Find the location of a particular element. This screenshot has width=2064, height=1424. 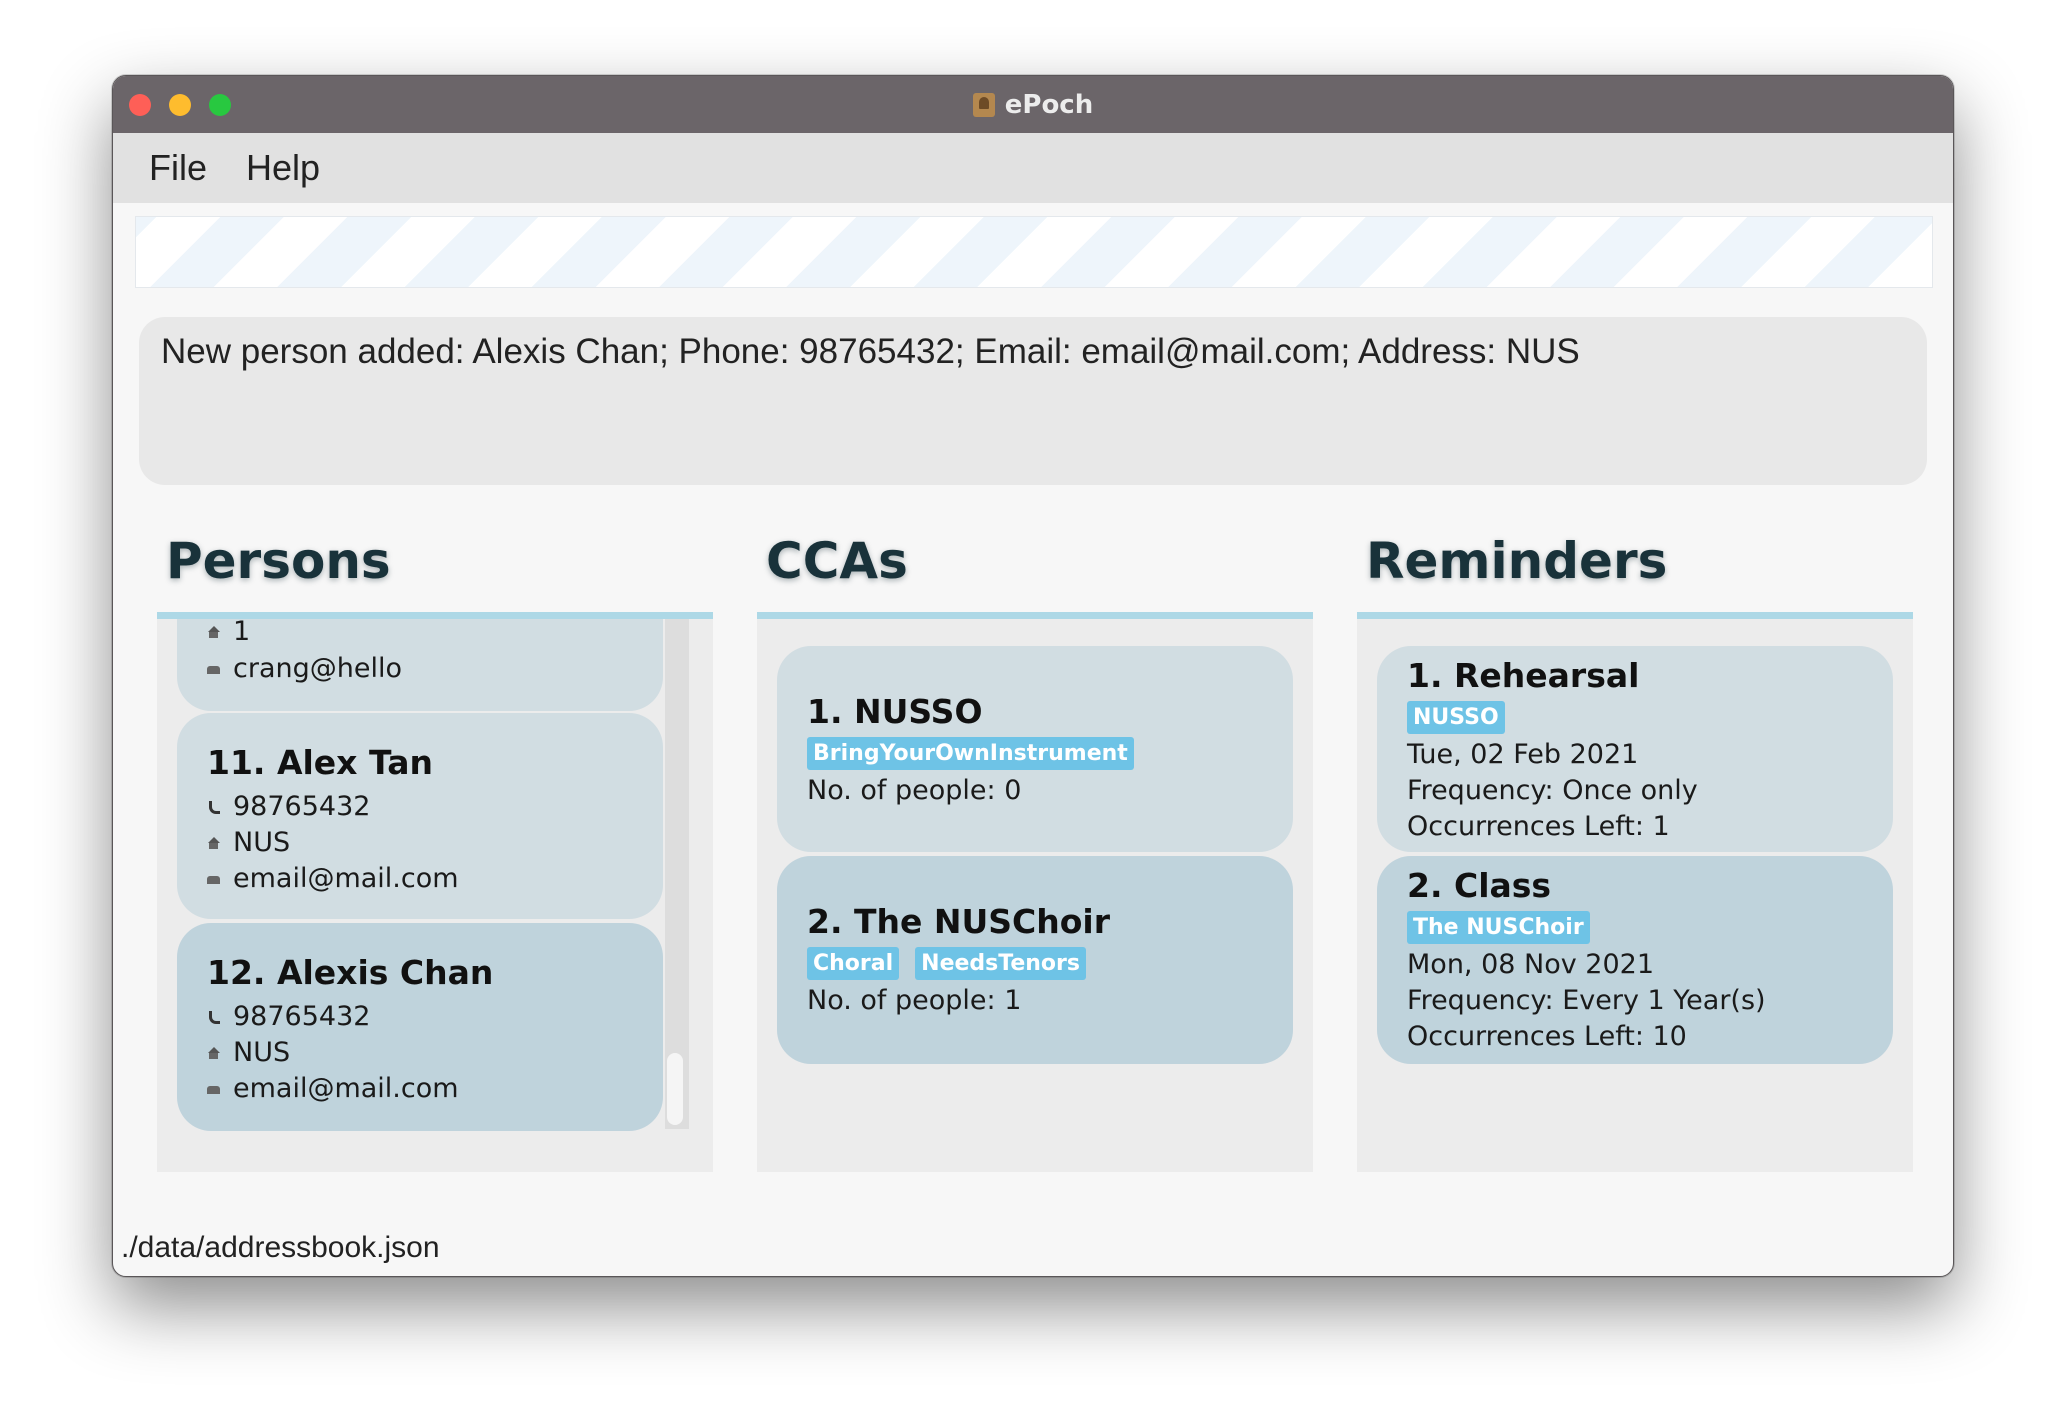

app-icon is located at coordinates (983, 104).